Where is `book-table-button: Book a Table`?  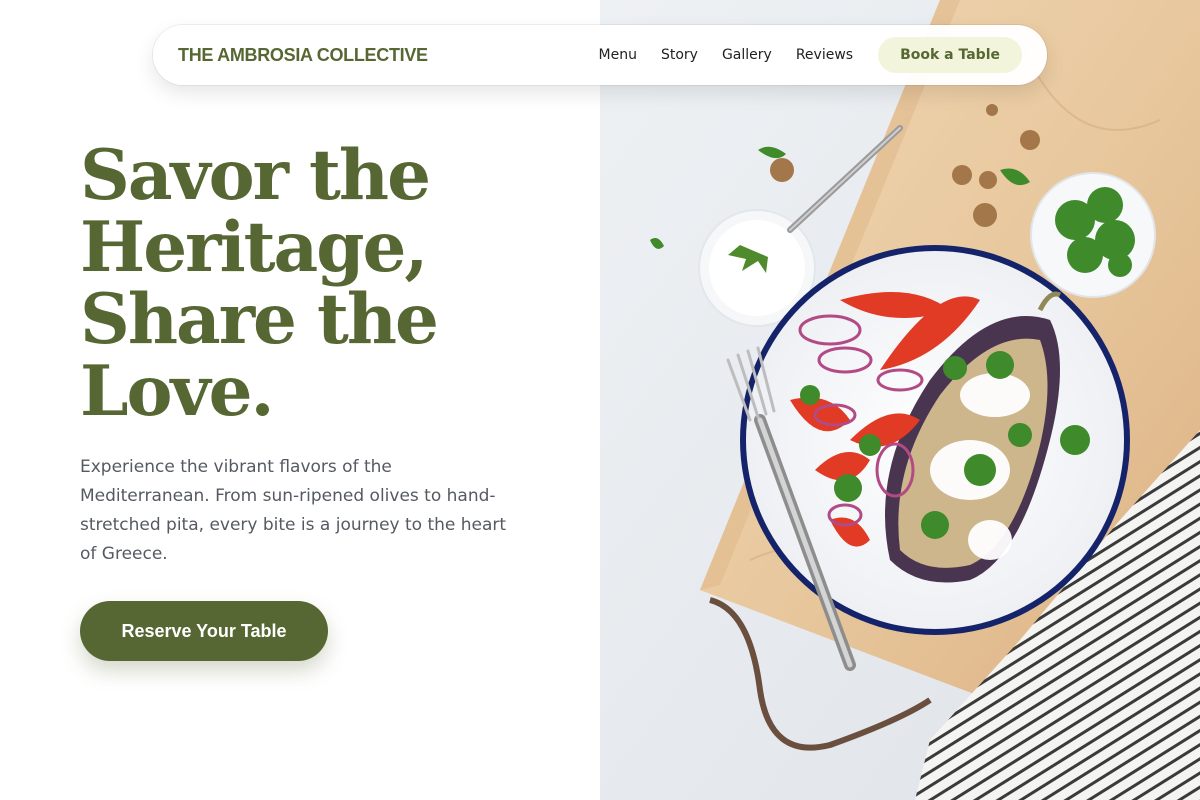 book-table-button: Book a Table is located at coordinates (950, 55).